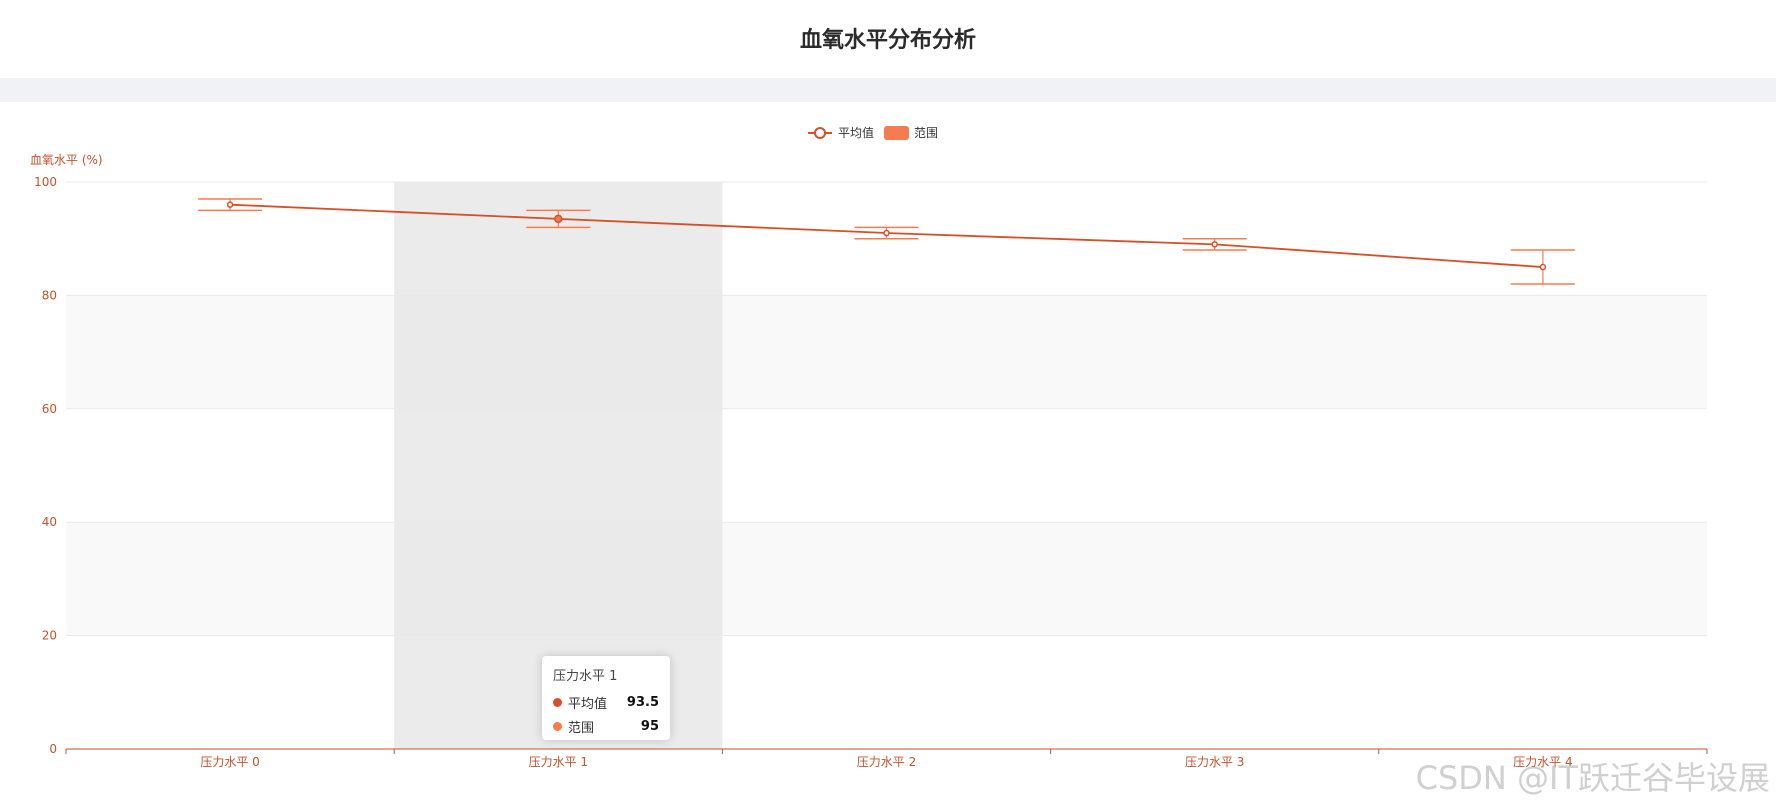 Image resolution: width=1776 pixels, height=805 pixels. I want to click on tooltip-row-mean: 平均值 93.5, so click(606, 702).